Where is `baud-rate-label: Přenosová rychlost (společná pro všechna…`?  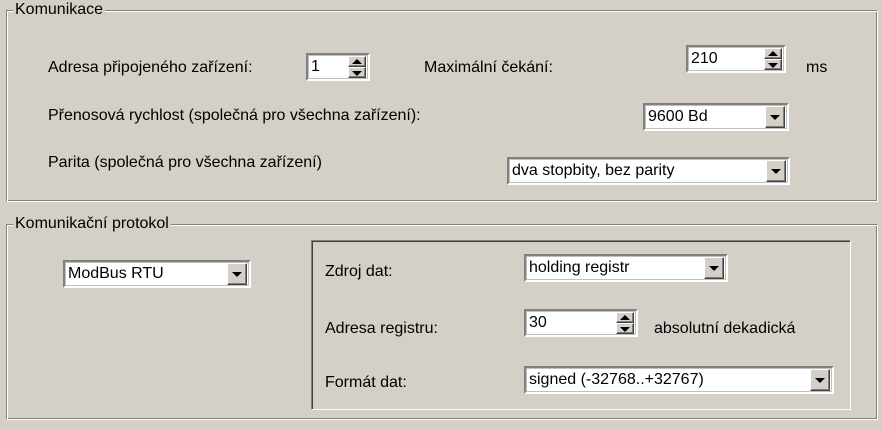
baud-rate-label: Přenosová rychlost (společná pro všechna… is located at coordinates (234, 115).